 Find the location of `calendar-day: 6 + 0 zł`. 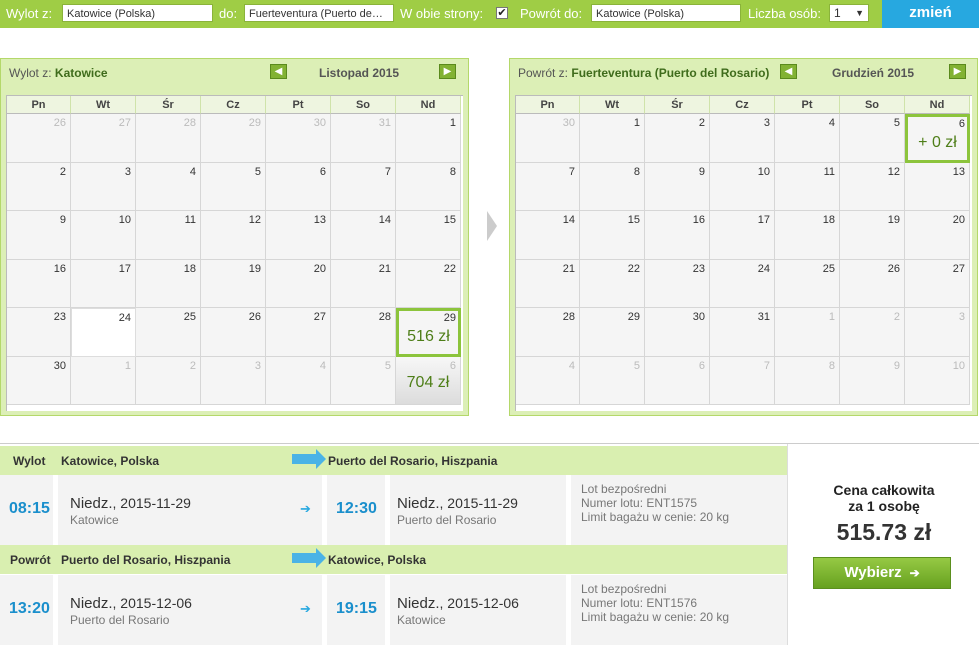

calendar-day: 6 + 0 zł is located at coordinates (937, 138).